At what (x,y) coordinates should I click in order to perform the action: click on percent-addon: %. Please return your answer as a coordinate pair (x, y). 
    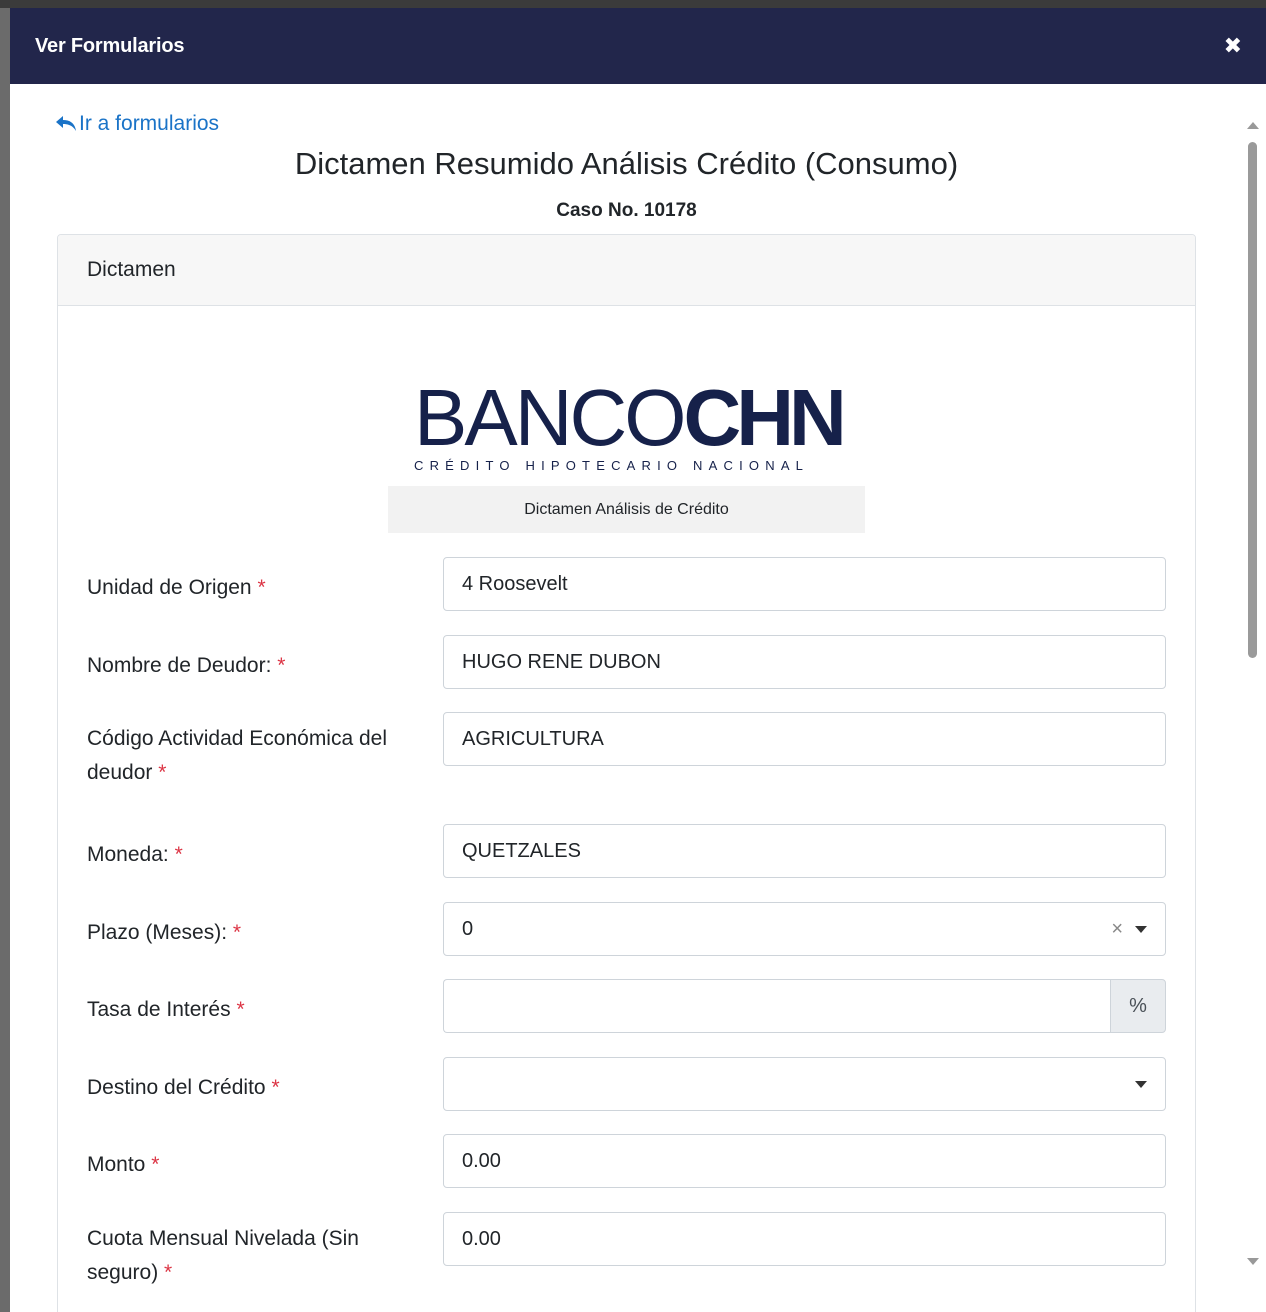
    Looking at the image, I should click on (1138, 1006).